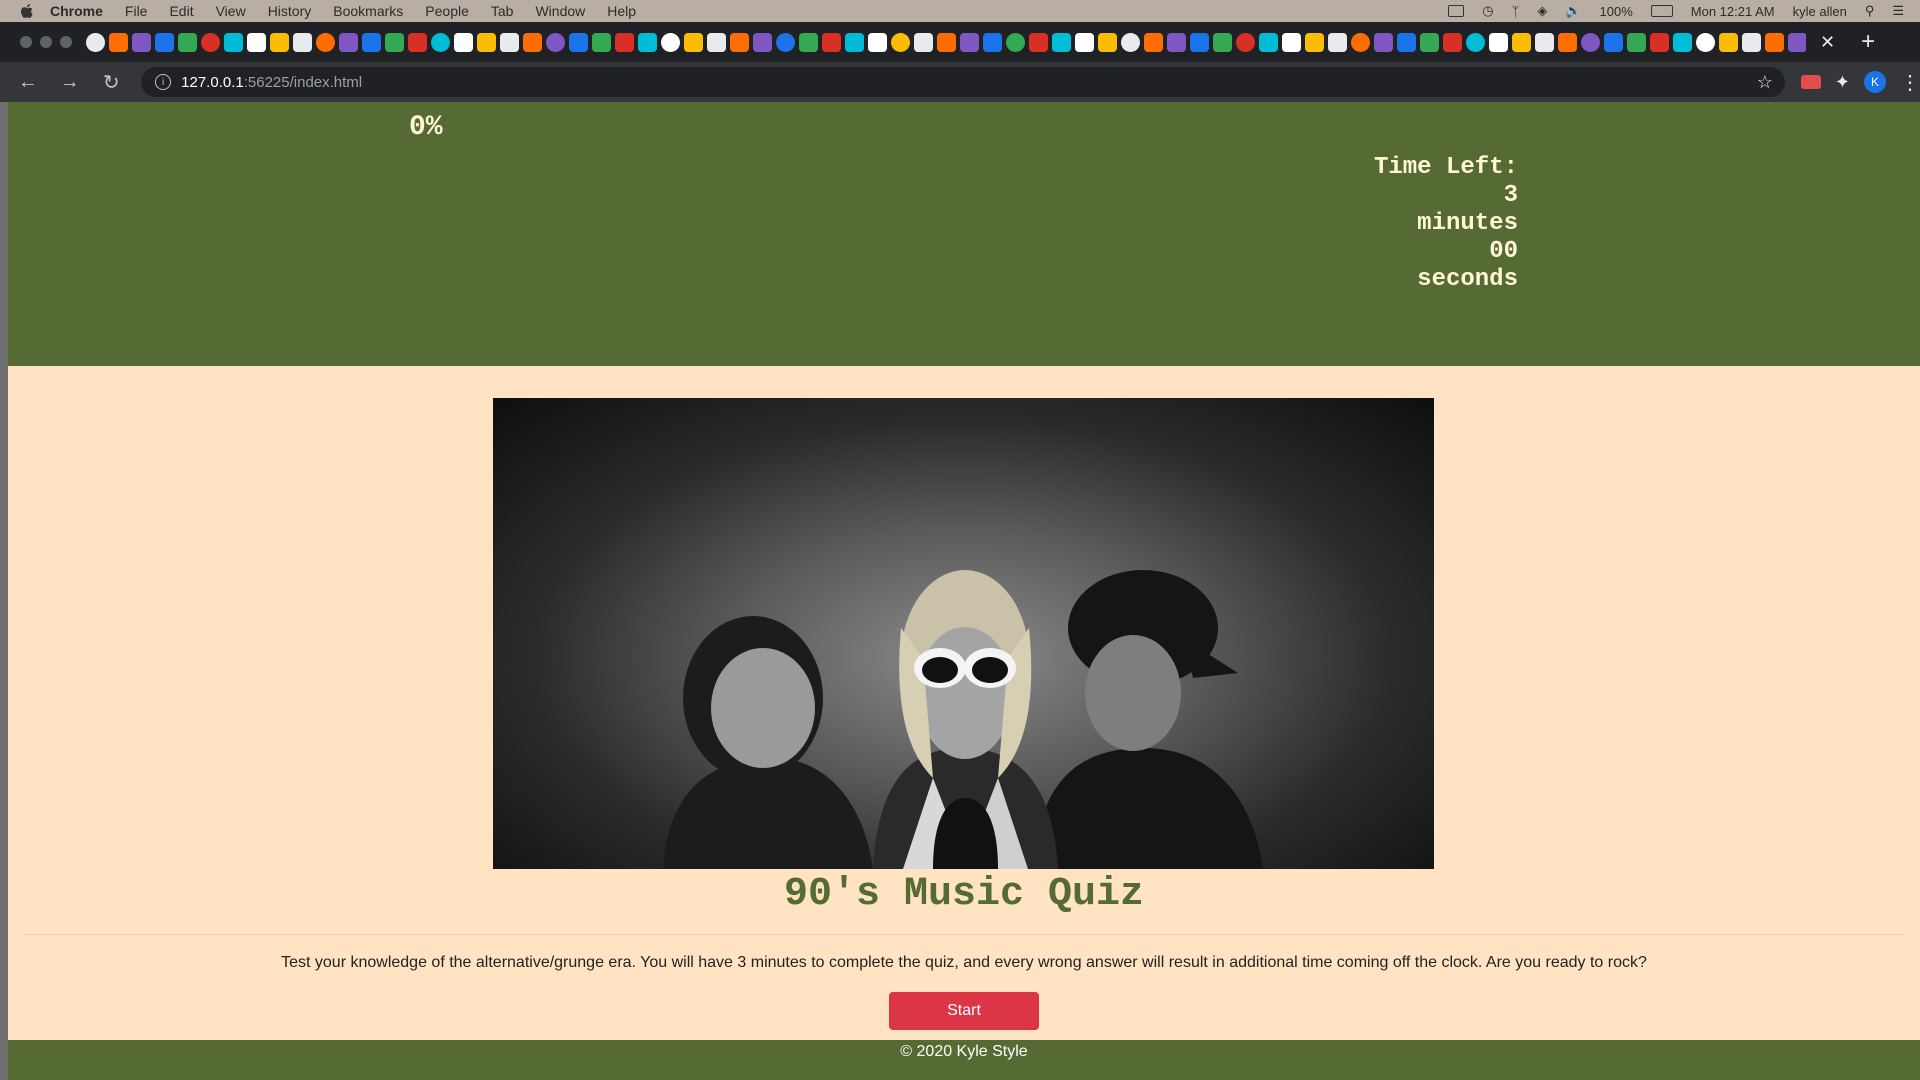  I want to click on menu-view: View, so click(231, 11).